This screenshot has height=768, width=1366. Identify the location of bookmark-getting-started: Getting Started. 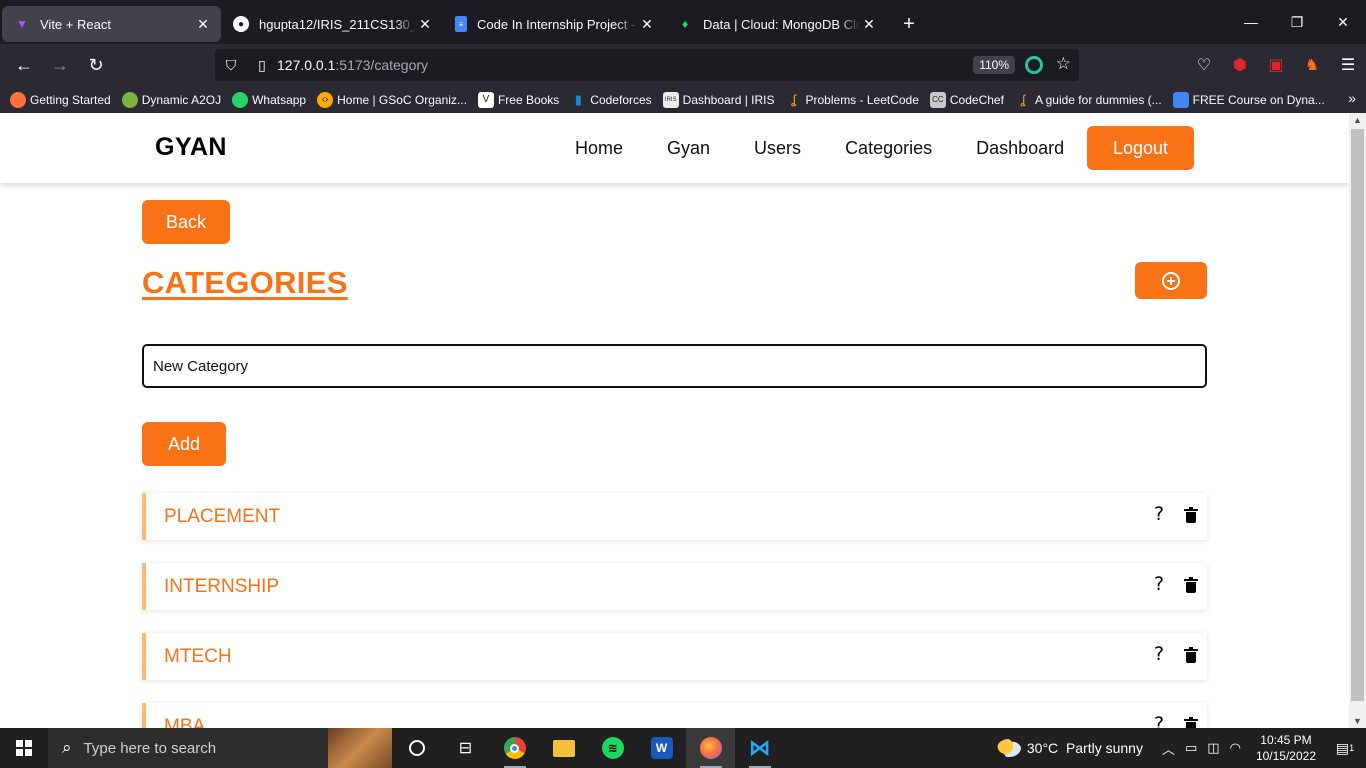
(60, 99).